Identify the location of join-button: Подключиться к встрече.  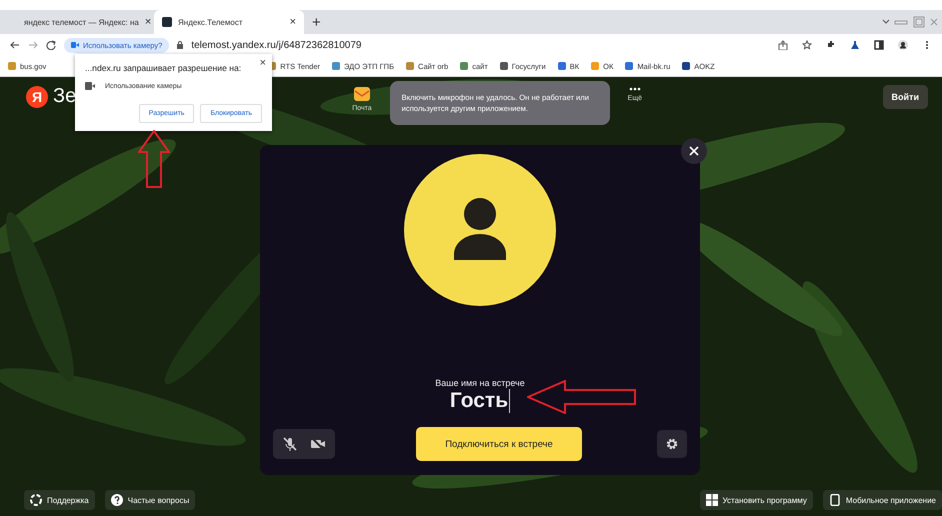
(499, 444).